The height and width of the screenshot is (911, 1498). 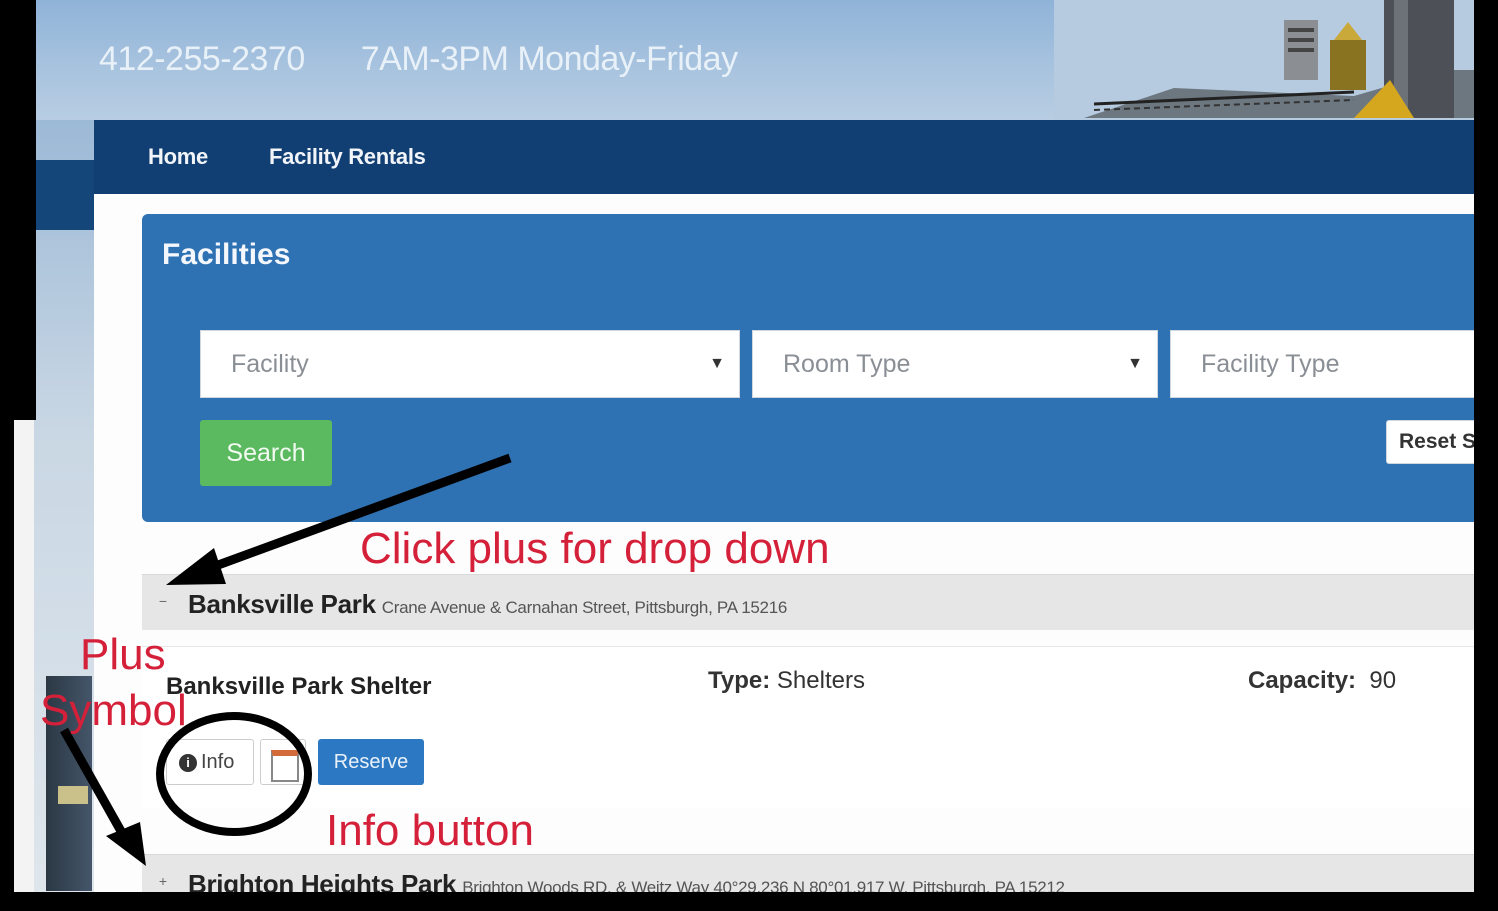 I want to click on top-header: 412-255-2370 7AM-3PM Monday-Friday, so click(x=754, y=60).